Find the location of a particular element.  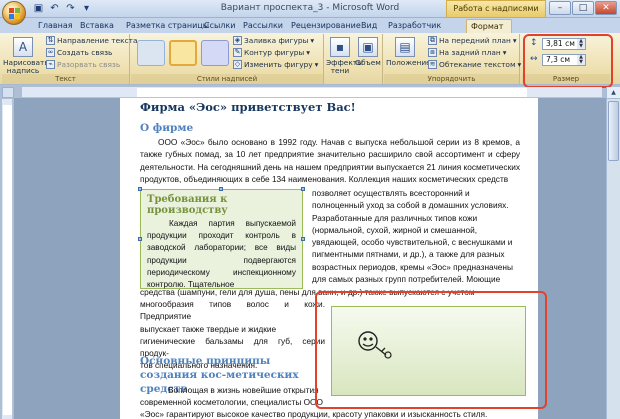

shape-outline-button: ✎ Контур фигуры ▾ is located at coordinates (271, 52).